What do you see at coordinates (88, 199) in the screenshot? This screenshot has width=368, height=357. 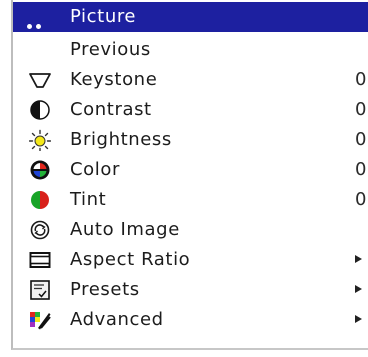 I see `menu-item-label: Tint` at bounding box center [88, 199].